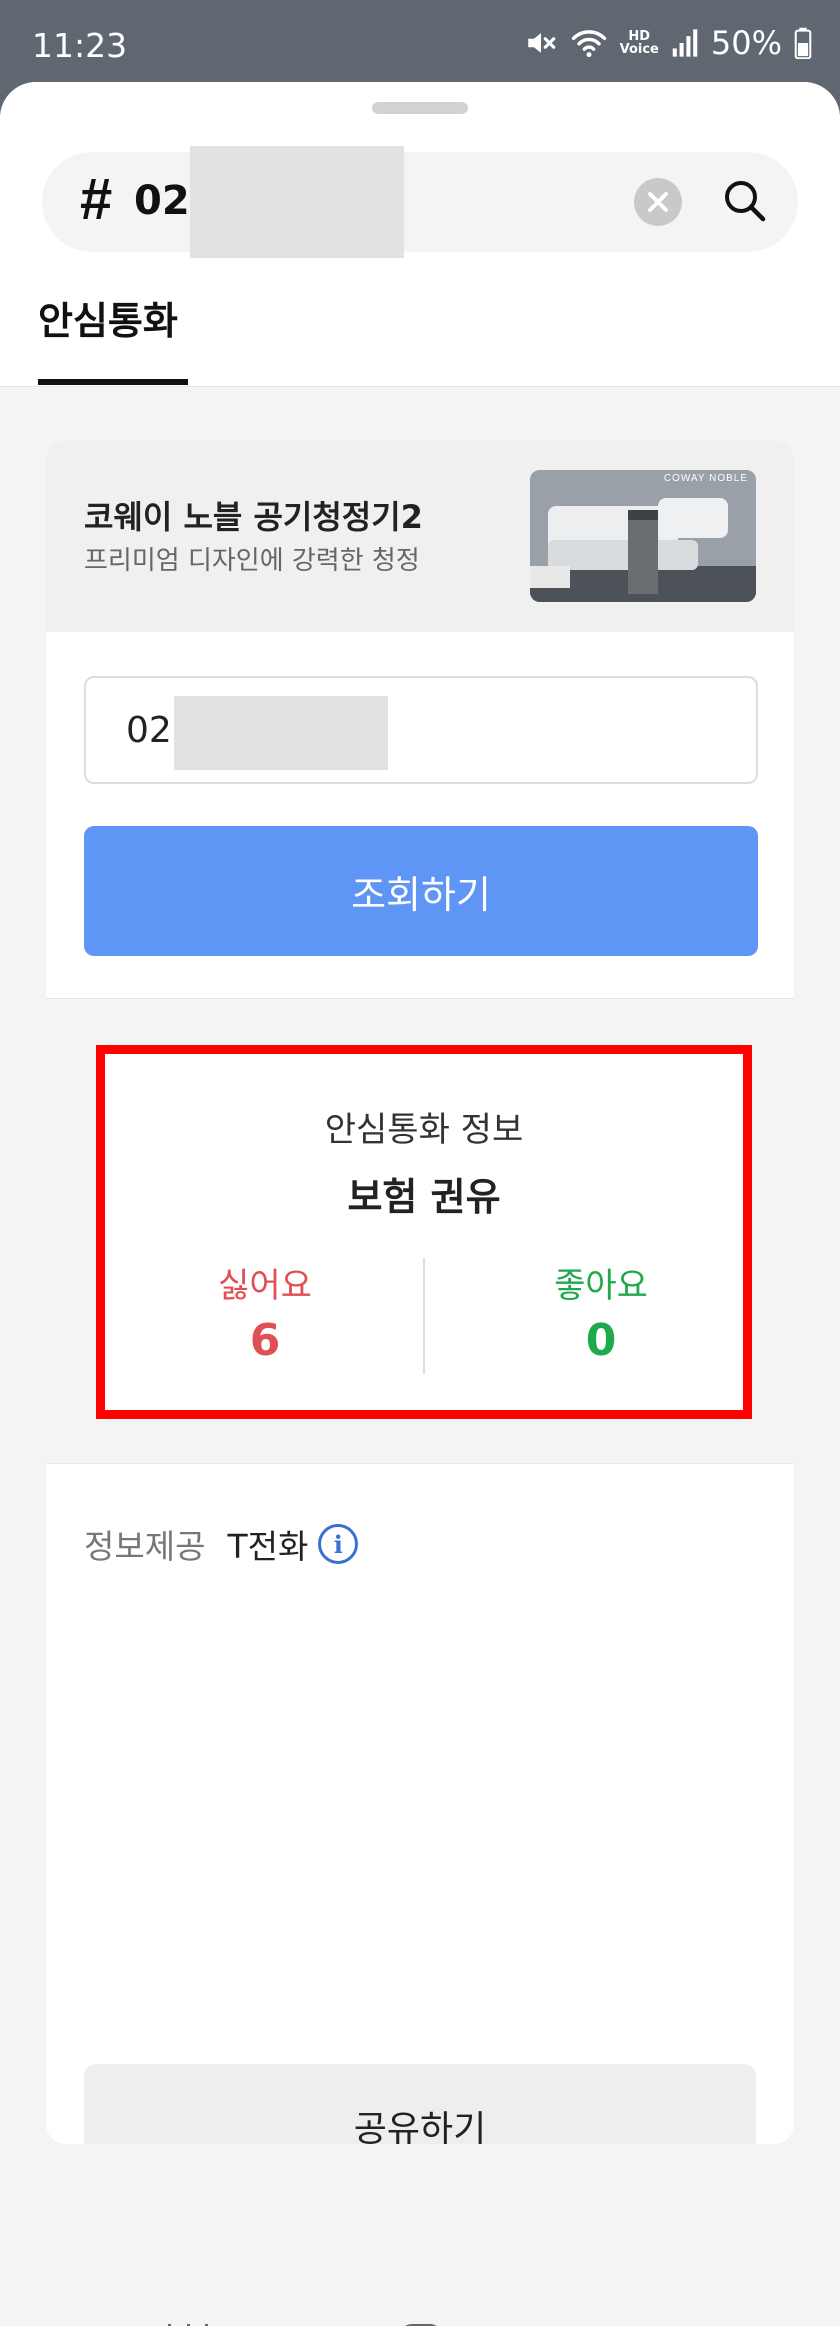 This screenshot has width=840, height=2326. What do you see at coordinates (639, 43) in the screenshot?
I see `hd-voice-icon: HD Voice` at bounding box center [639, 43].